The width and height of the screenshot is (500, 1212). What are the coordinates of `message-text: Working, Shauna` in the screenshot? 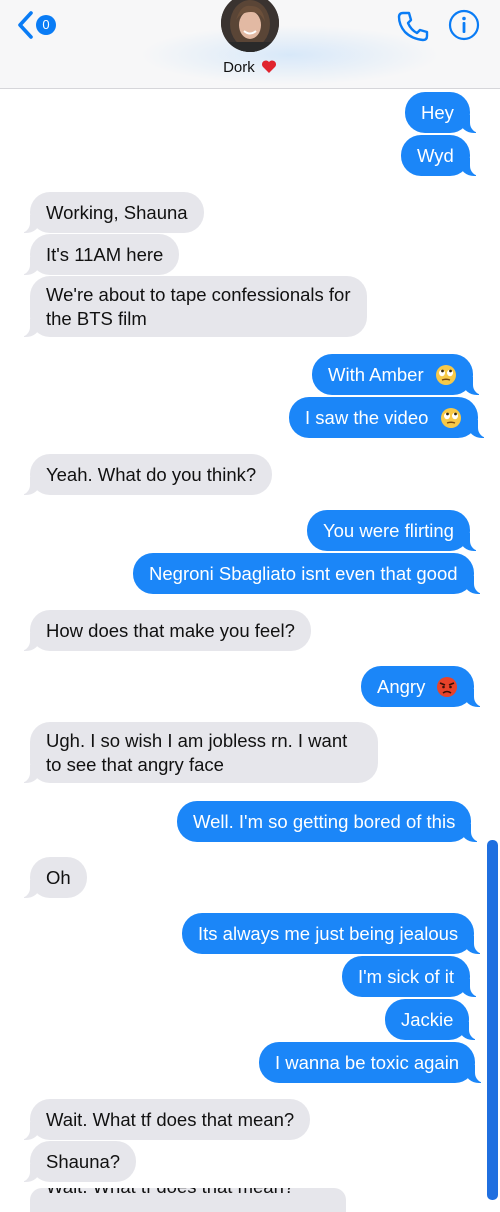 It's located at (117, 212).